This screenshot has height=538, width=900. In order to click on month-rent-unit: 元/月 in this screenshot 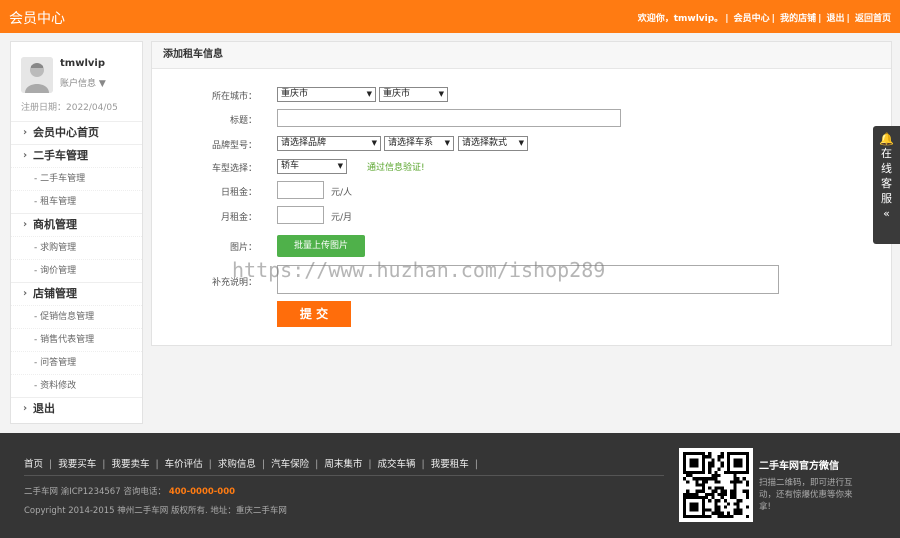, I will do `click(342, 218)`.